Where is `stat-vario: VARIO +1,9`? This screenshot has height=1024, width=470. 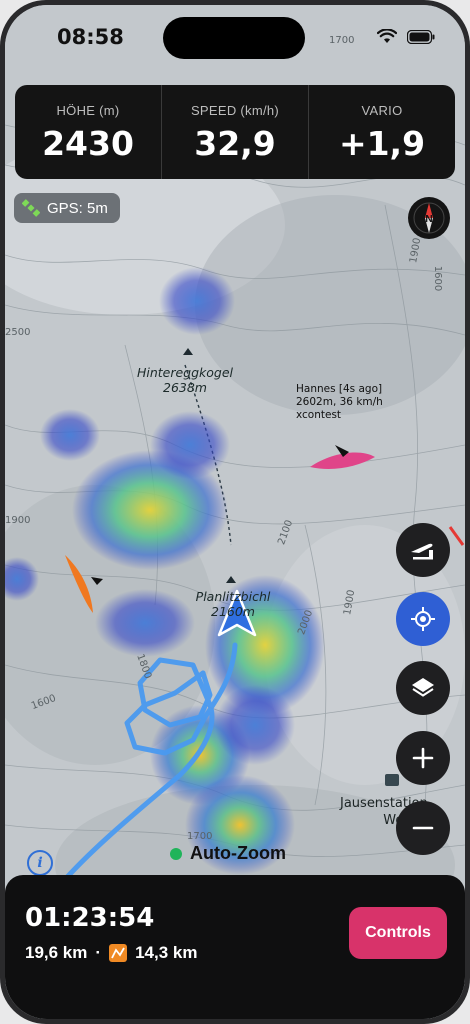 stat-vario: VARIO +1,9 is located at coordinates (381, 132).